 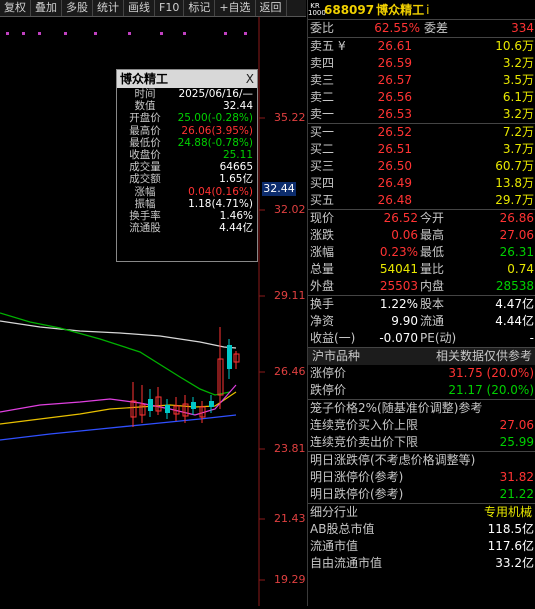 What do you see at coordinates (396, 408) in the screenshot?
I see `cage-header: 笼子价格2%(随基准价调整)参考` at bounding box center [396, 408].